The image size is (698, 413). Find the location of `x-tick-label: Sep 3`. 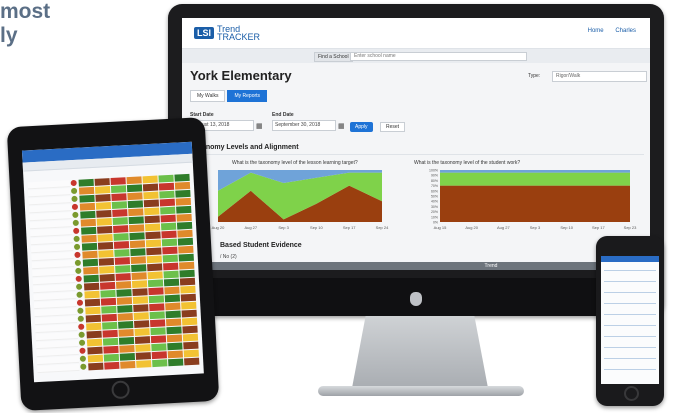

x-tick-label: Sep 3 is located at coordinates (535, 227).